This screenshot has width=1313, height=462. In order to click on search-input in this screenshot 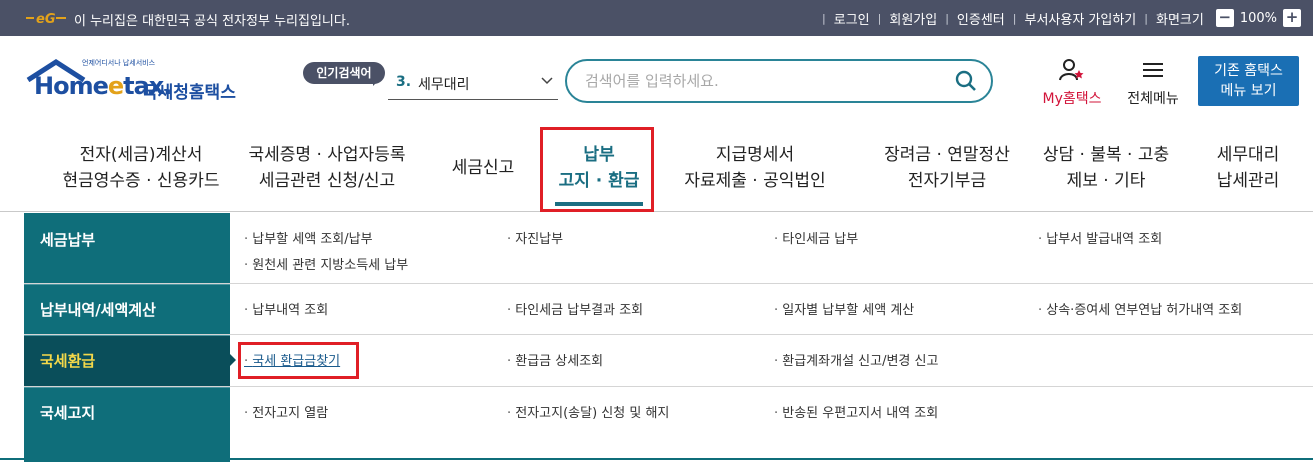, I will do `click(765, 81)`.